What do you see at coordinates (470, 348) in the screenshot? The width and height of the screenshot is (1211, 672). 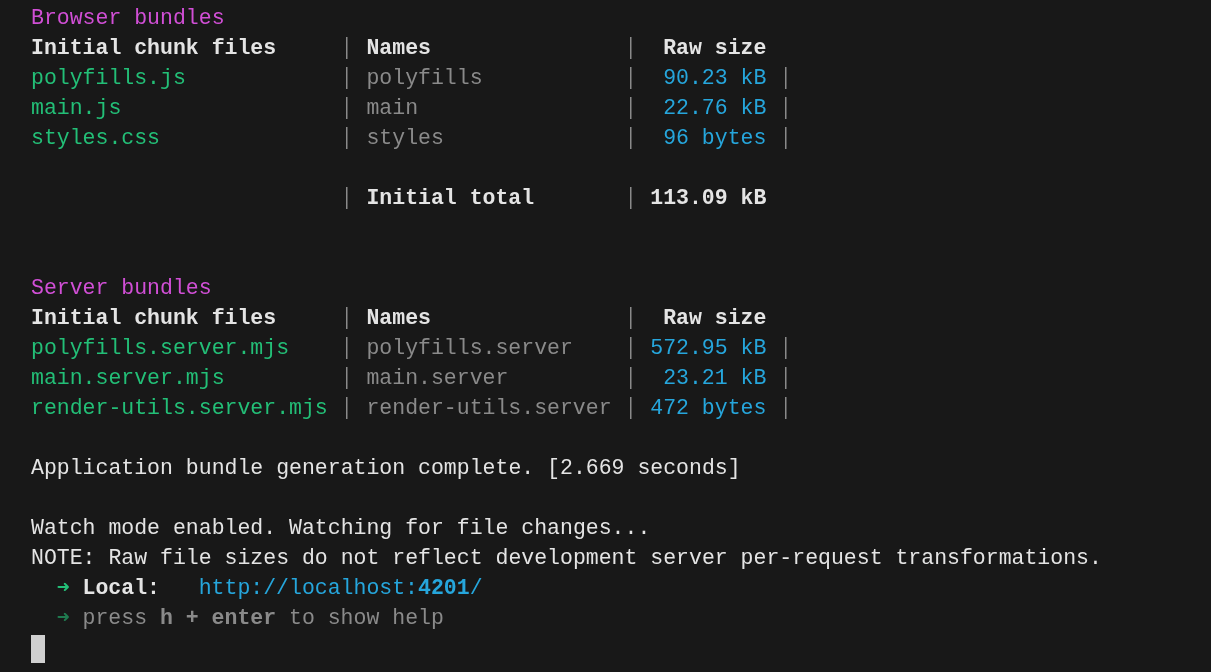 I see `chunk-name: polyfills.server` at bounding box center [470, 348].